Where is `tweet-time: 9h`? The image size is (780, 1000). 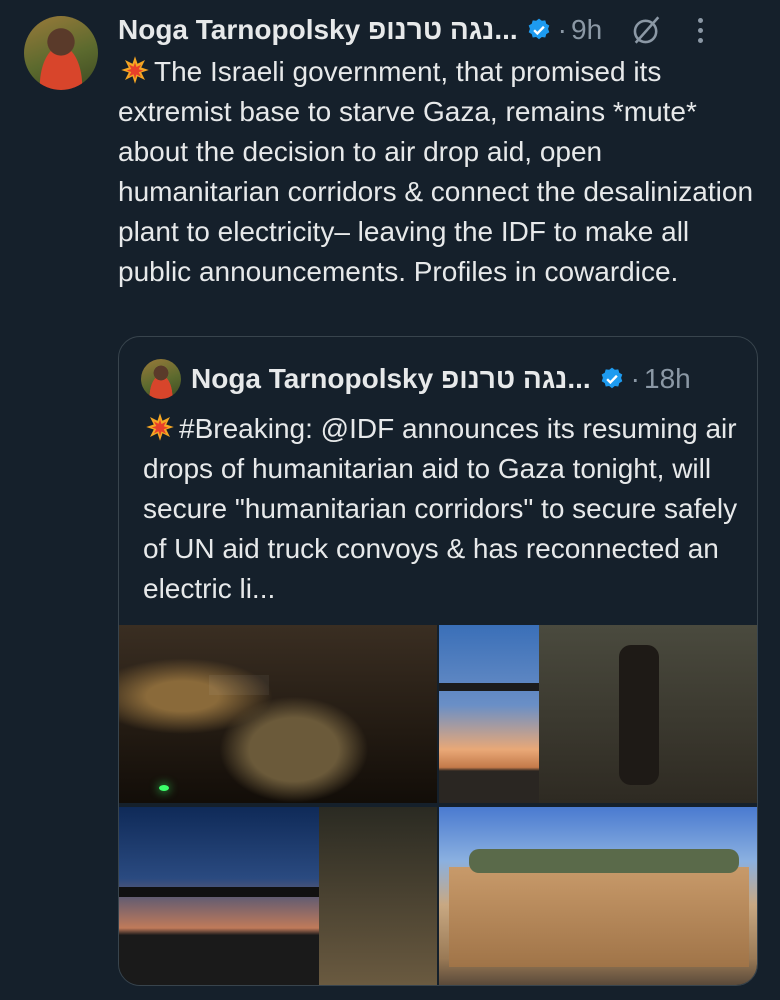
tweet-time: 9h is located at coordinates (586, 30).